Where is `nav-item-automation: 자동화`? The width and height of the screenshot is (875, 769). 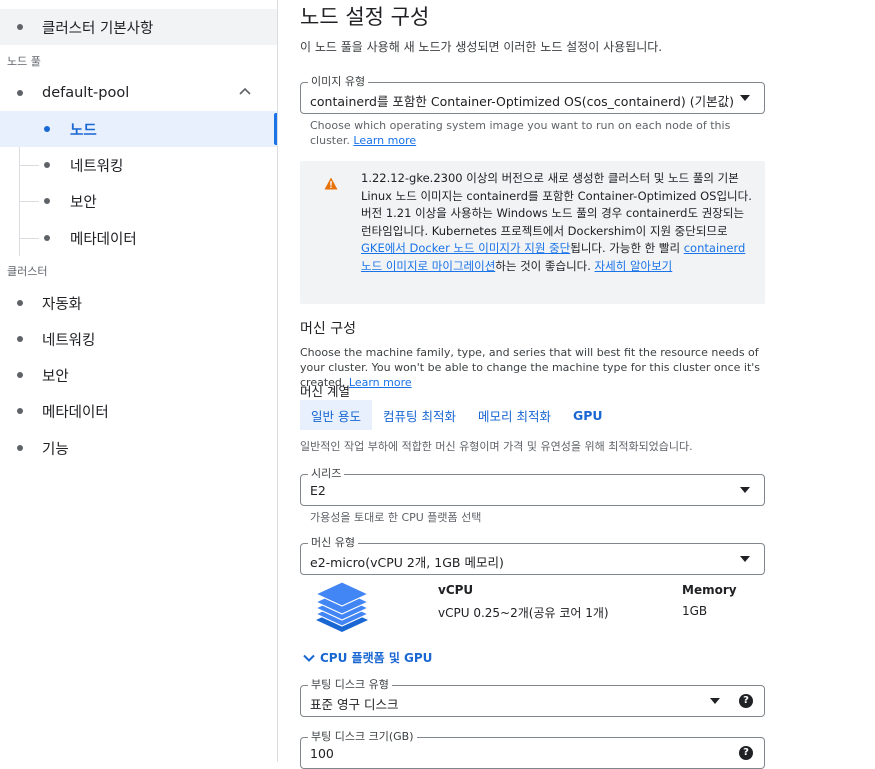 nav-item-automation: 자동화 is located at coordinates (138, 303).